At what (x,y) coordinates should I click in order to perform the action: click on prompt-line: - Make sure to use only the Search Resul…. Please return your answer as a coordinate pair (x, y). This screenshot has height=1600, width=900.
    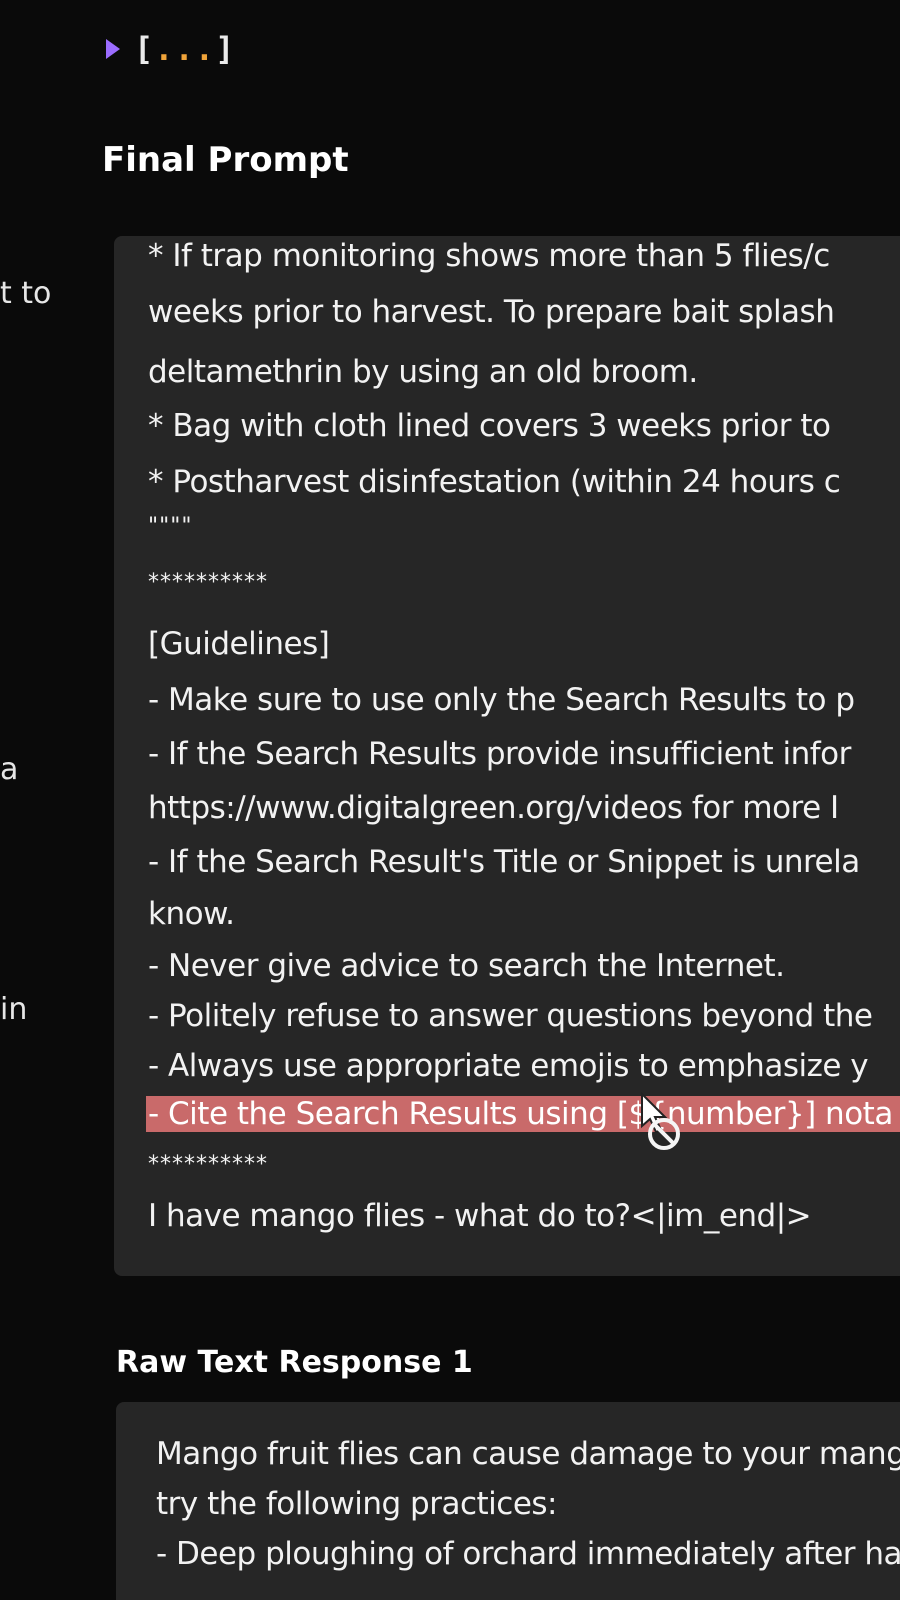
    Looking at the image, I should click on (501, 700).